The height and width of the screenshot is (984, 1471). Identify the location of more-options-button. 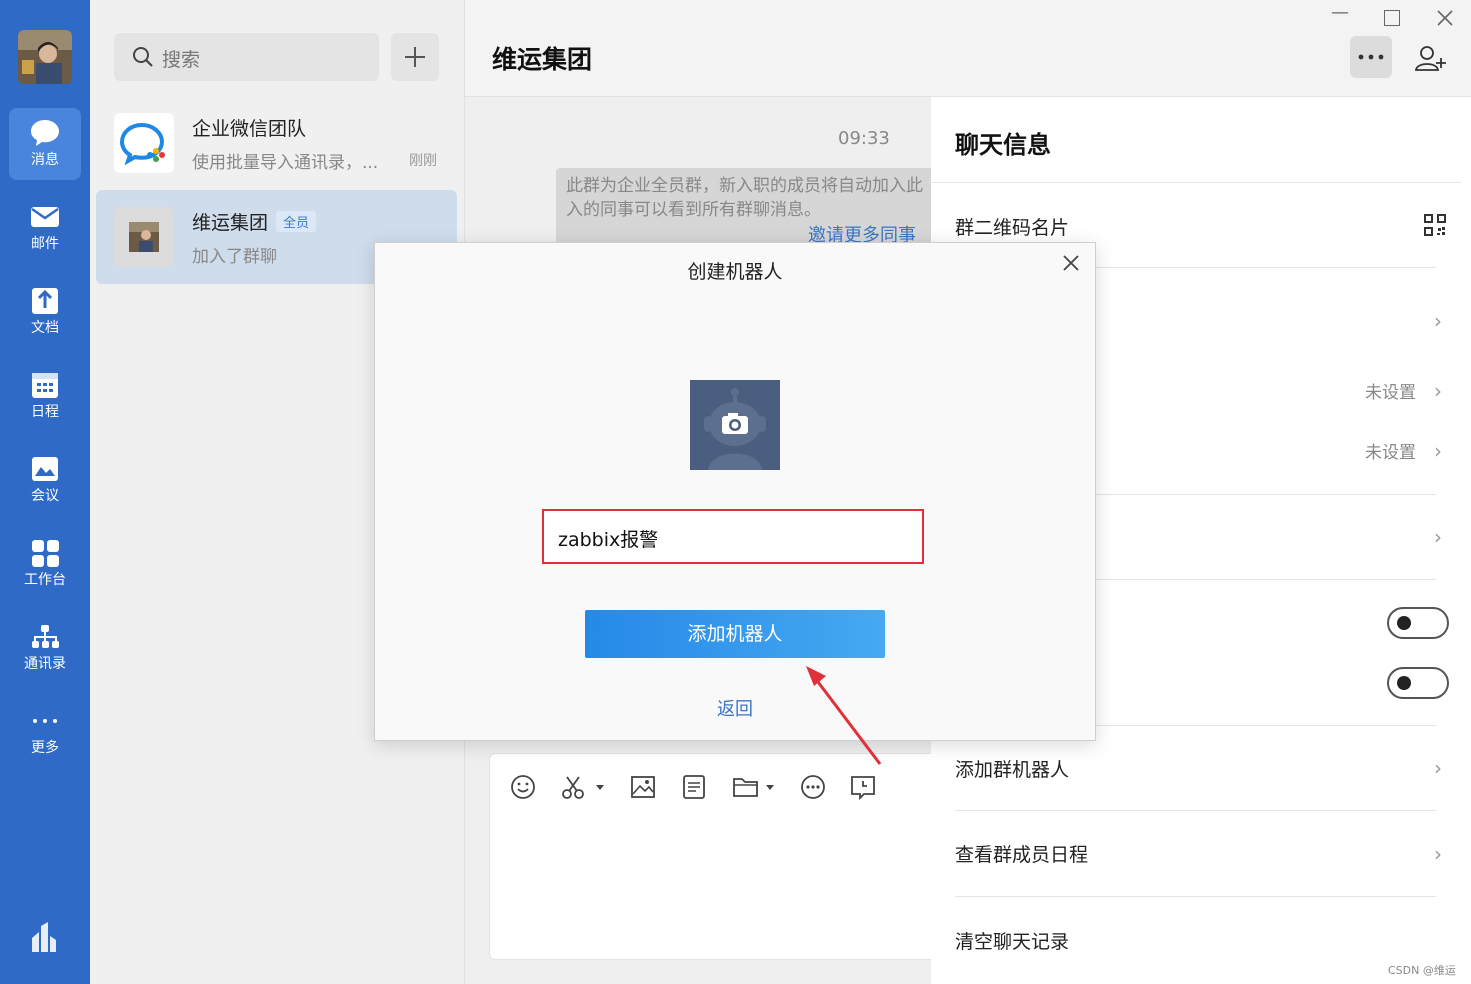
(1371, 57).